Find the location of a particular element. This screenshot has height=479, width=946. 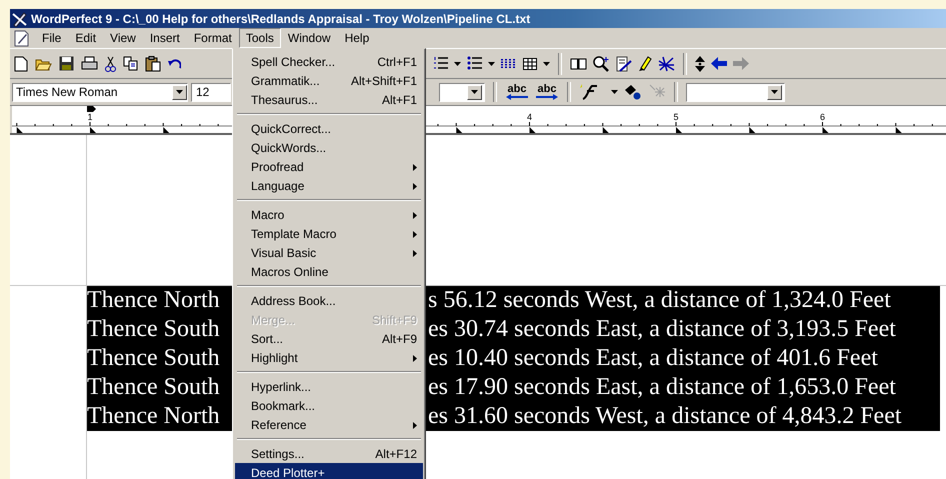

menu-item: Edit is located at coordinates (86, 38).